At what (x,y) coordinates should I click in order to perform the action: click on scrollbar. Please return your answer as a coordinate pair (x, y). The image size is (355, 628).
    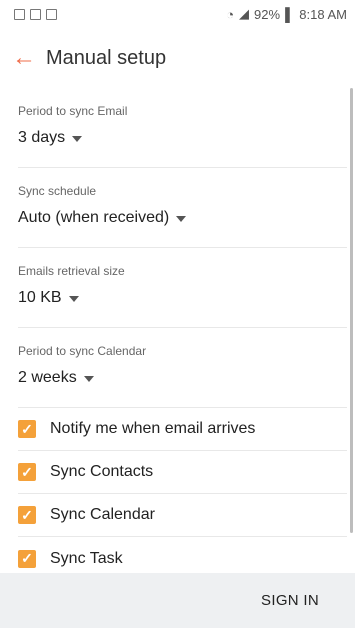
    Looking at the image, I should click on (351, 310).